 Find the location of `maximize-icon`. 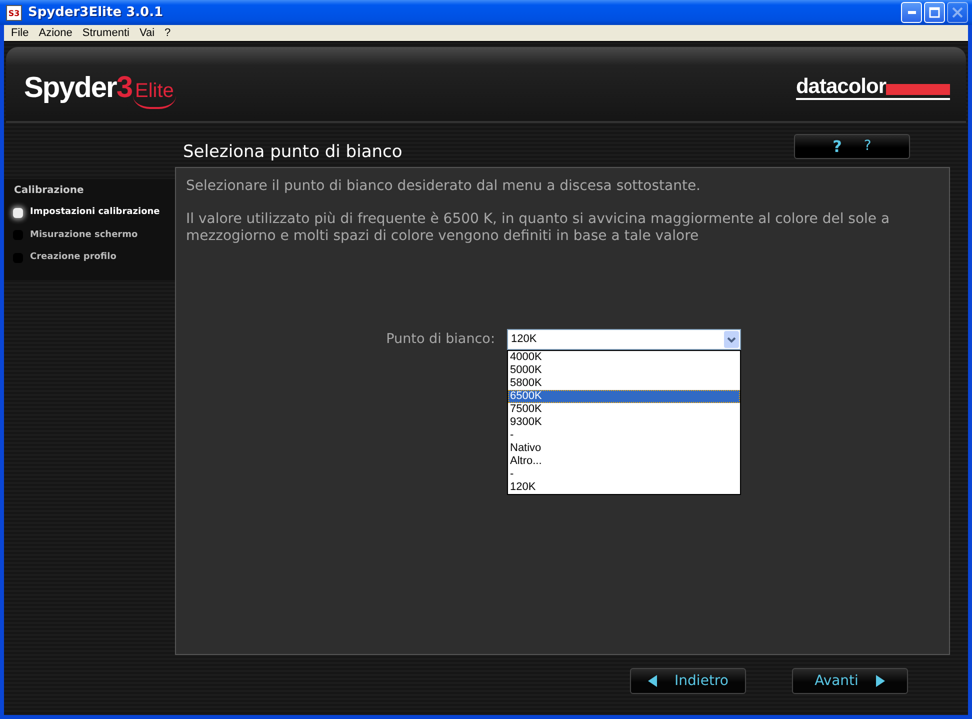

maximize-icon is located at coordinates (934, 12).